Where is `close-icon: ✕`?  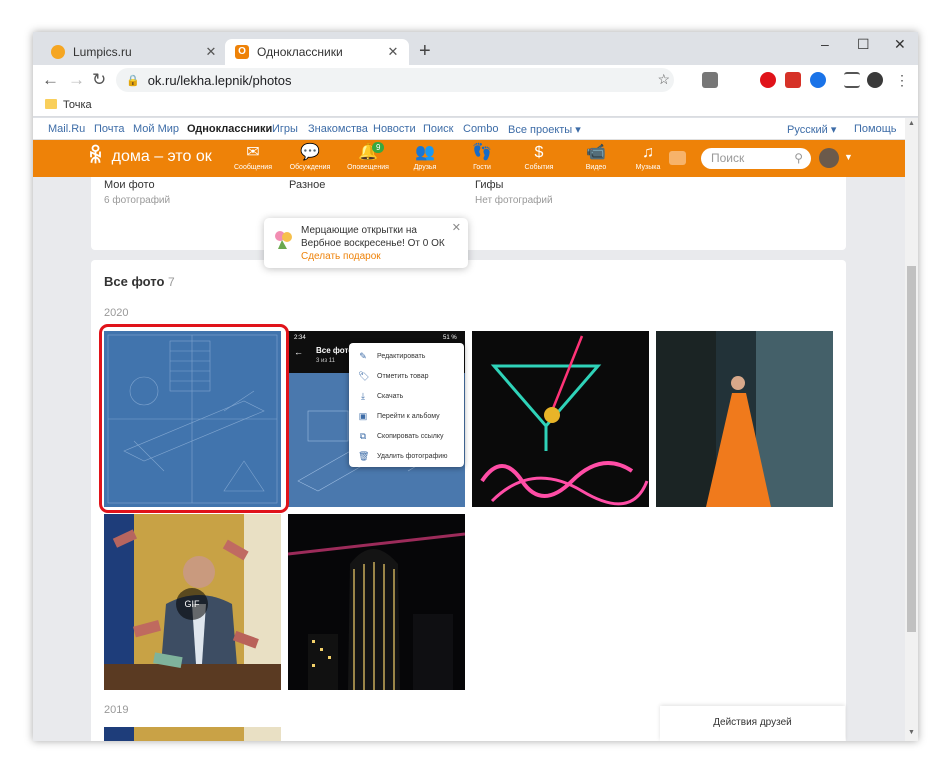
close-icon: ✕ is located at coordinates (456, 227).